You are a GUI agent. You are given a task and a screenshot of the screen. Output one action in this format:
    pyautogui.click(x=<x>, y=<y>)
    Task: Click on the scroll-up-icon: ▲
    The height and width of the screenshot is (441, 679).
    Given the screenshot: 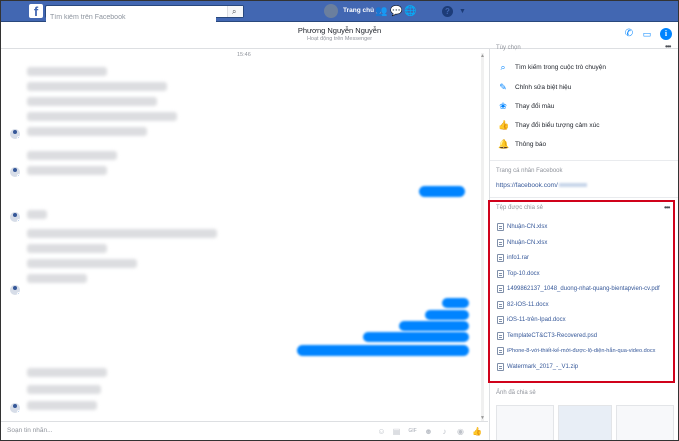 What is the action you would take?
    pyautogui.click(x=482, y=56)
    